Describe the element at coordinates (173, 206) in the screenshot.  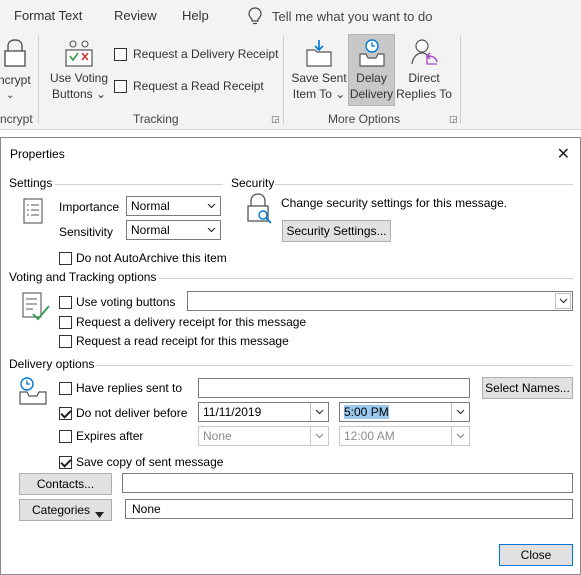
I see `importance-select: Normal` at that location.